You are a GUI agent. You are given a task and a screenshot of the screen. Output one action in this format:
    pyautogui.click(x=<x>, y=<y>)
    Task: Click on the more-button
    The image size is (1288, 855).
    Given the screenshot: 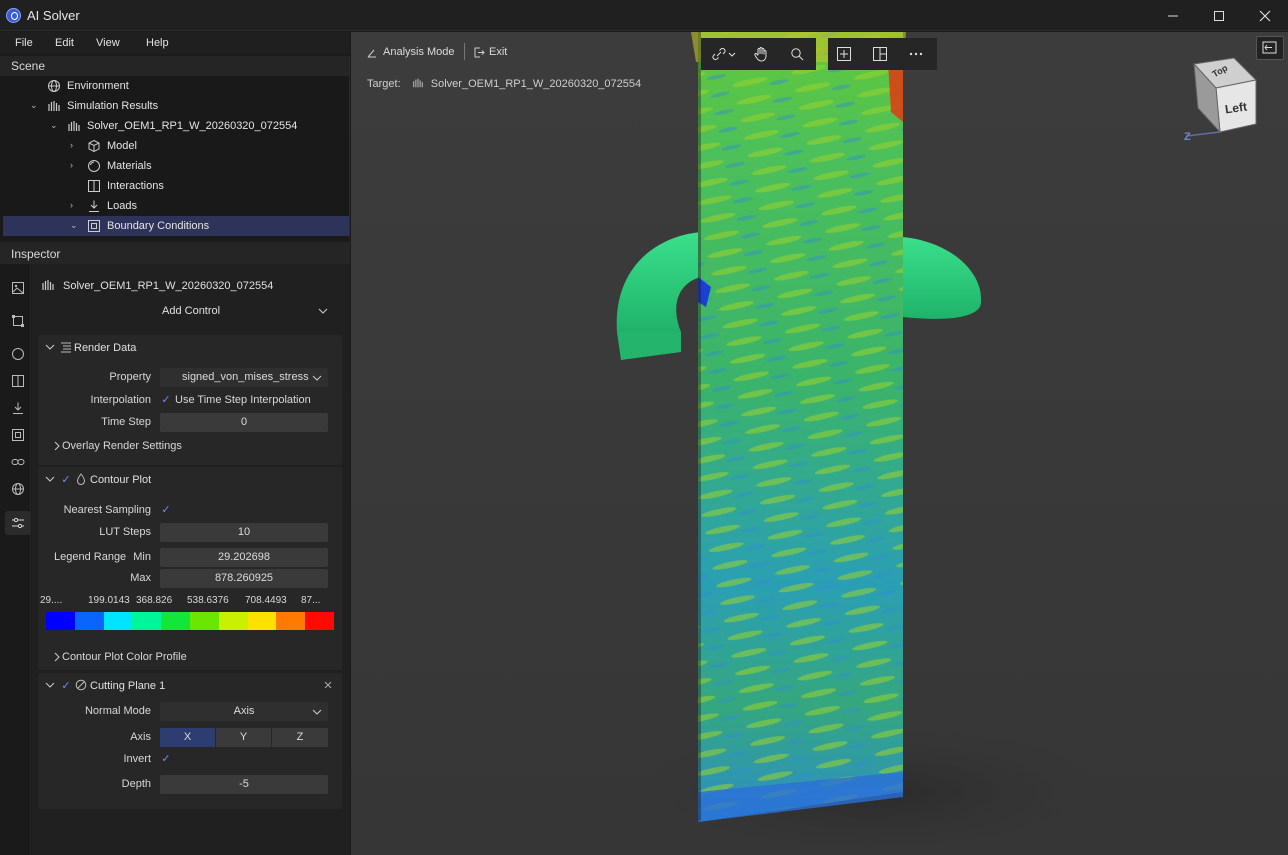 What is the action you would take?
    pyautogui.click(x=916, y=54)
    